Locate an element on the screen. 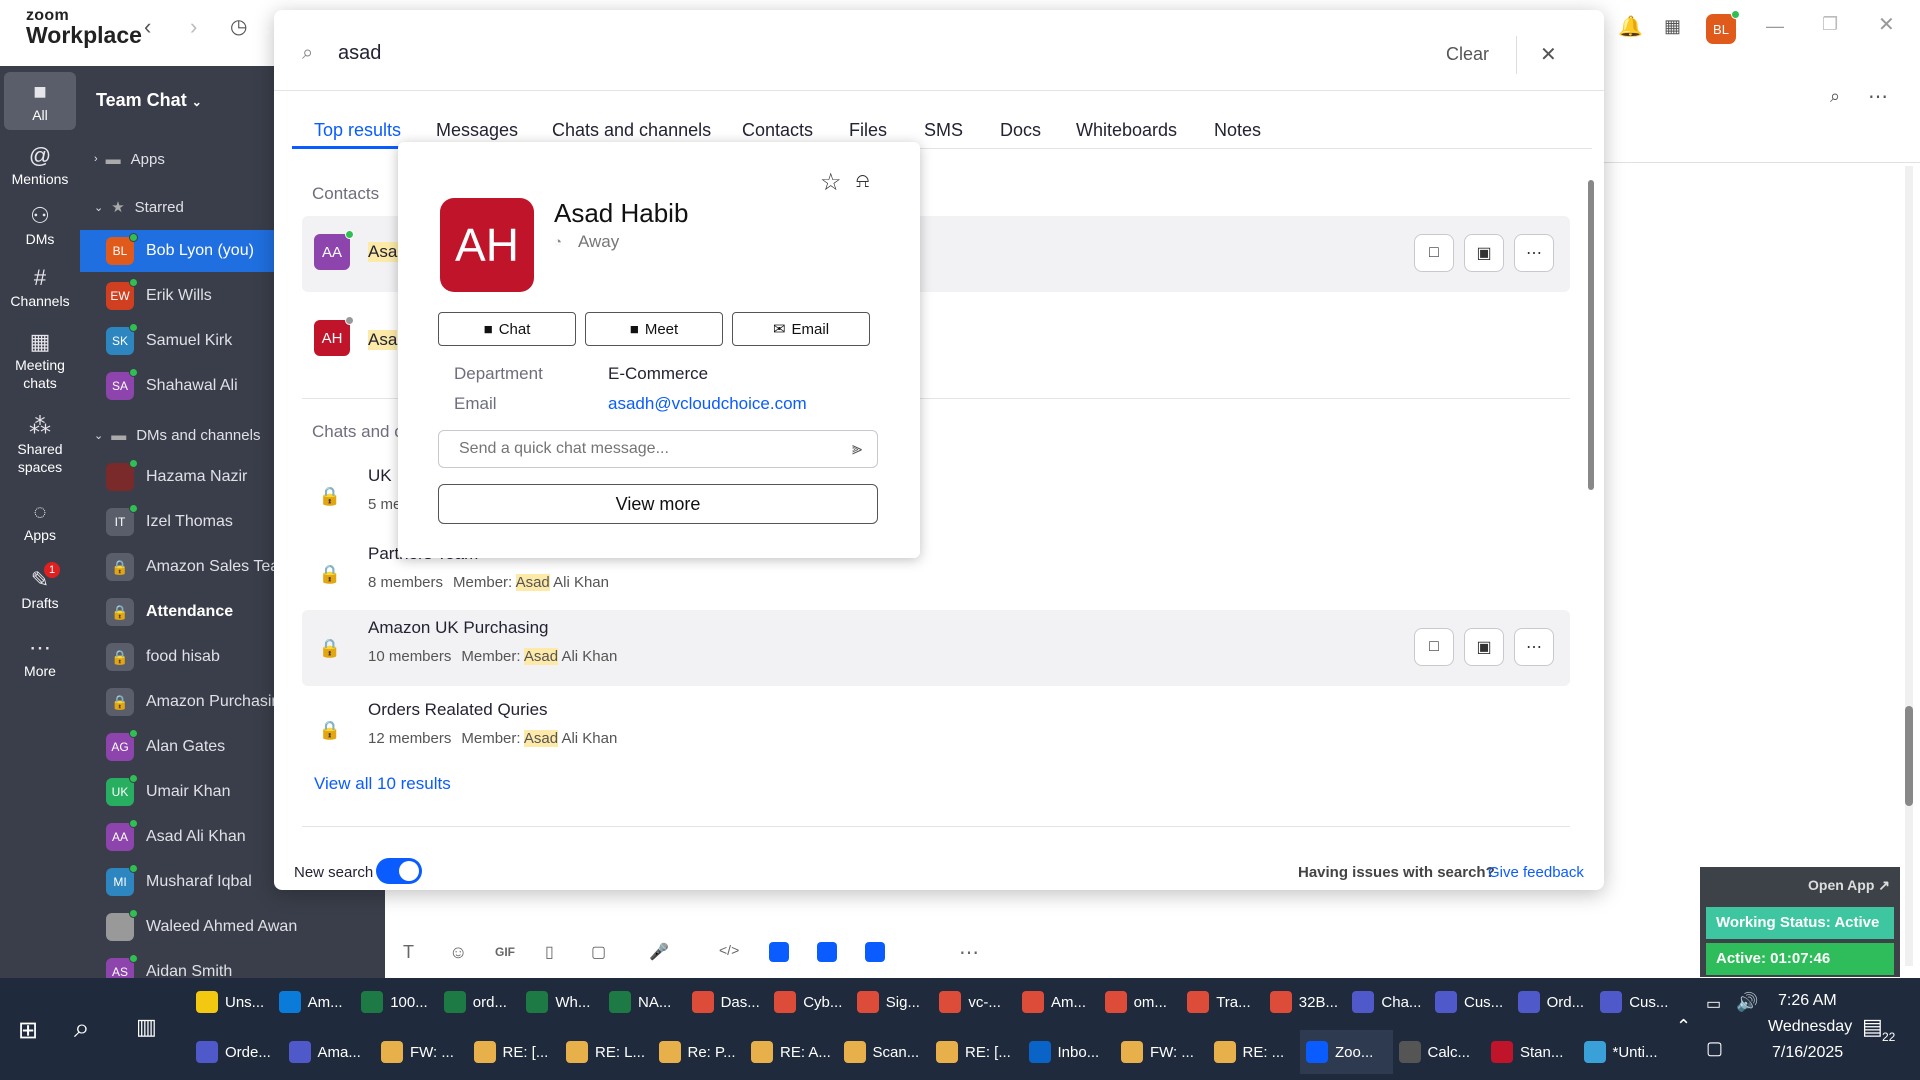  tab-files: Files is located at coordinates (868, 130).